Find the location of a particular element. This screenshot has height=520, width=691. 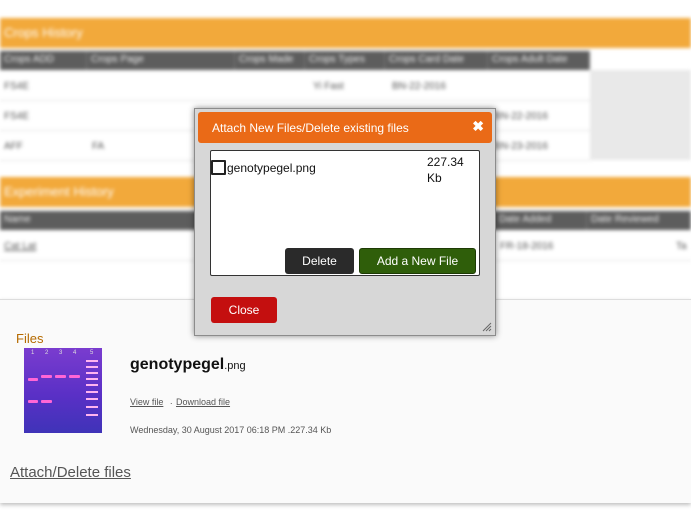

file-name-heading: genotypegel.png is located at coordinates (188, 365).